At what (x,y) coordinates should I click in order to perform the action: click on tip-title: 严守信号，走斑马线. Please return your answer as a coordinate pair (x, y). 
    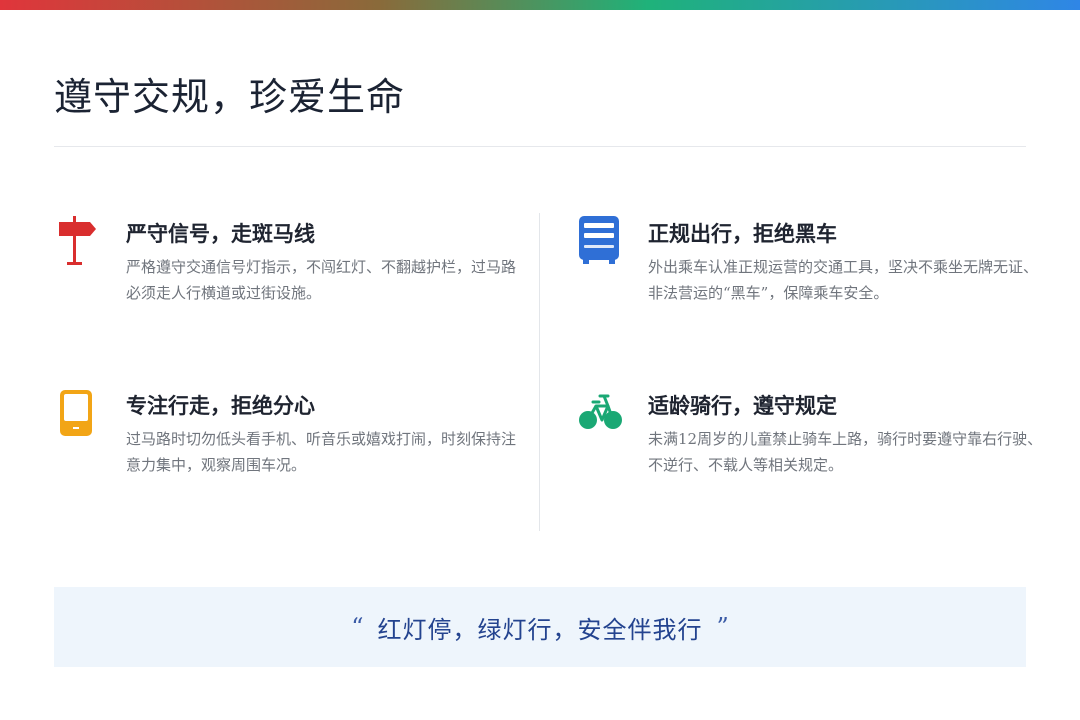
    Looking at the image, I should click on (220, 233).